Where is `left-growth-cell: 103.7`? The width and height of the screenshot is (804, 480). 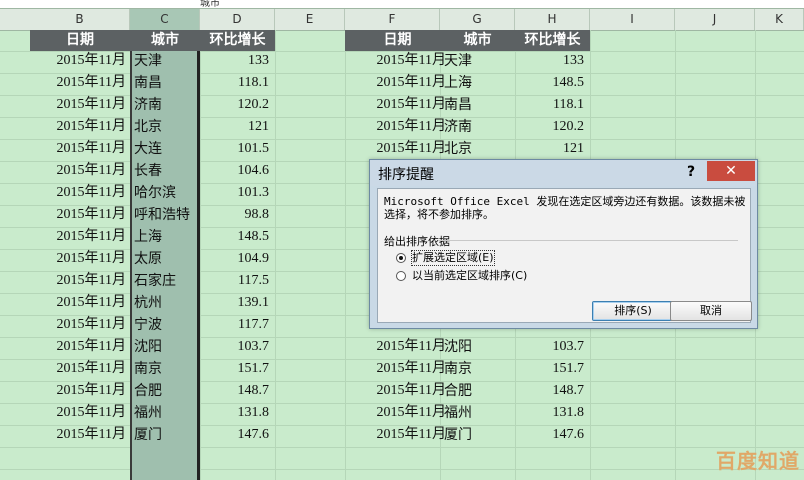 left-growth-cell: 103.7 is located at coordinates (235, 347).